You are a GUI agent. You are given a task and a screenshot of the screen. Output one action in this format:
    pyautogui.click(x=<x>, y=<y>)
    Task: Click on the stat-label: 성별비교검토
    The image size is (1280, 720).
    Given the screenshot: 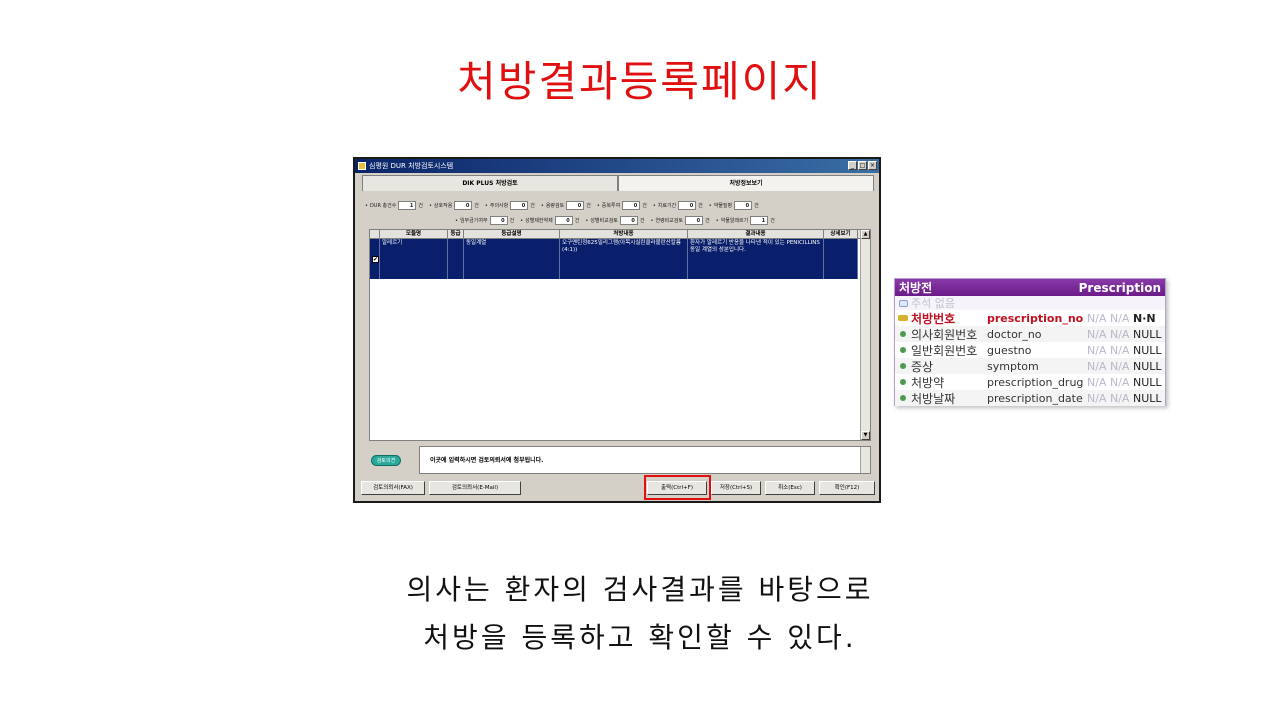 What is the action you would take?
    pyautogui.click(x=604, y=221)
    